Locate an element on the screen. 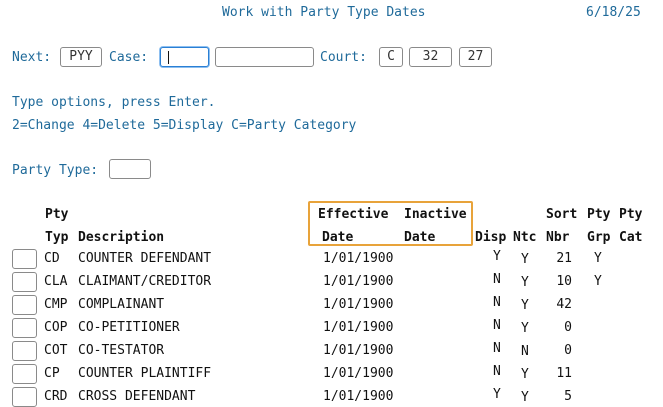 This screenshot has width=663, height=407. cell-sort-nbr: 21 is located at coordinates (564, 258).